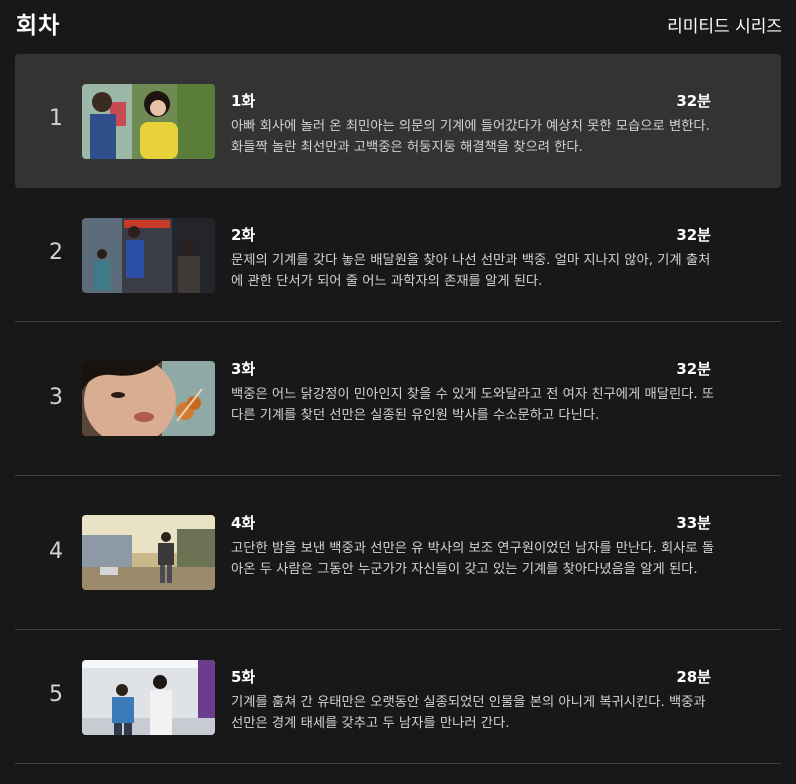 This screenshot has height=784, width=796. I want to click on episode-5-still, so click(148, 697).